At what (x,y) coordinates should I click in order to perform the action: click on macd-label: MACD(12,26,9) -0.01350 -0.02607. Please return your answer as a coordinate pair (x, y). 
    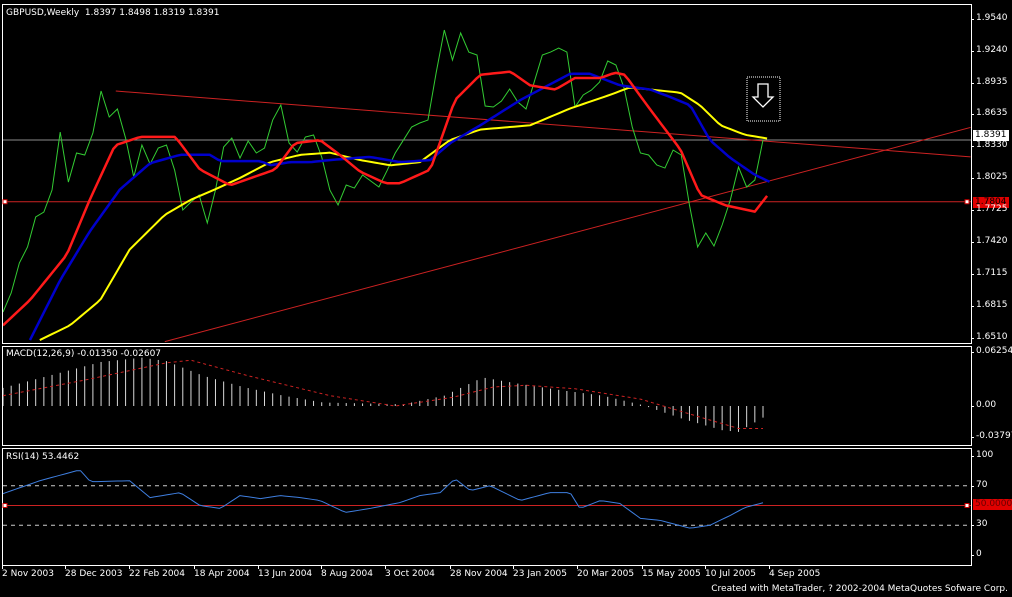
    Looking at the image, I should click on (83, 354).